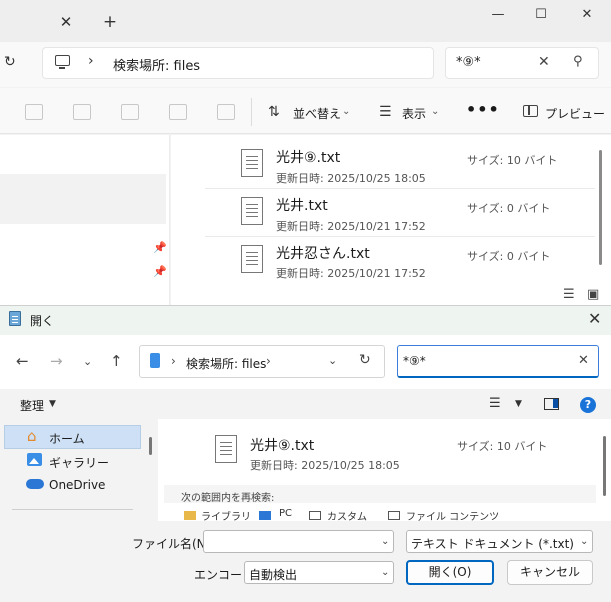  I want to click on view-button: 表示, so click(414, 113).